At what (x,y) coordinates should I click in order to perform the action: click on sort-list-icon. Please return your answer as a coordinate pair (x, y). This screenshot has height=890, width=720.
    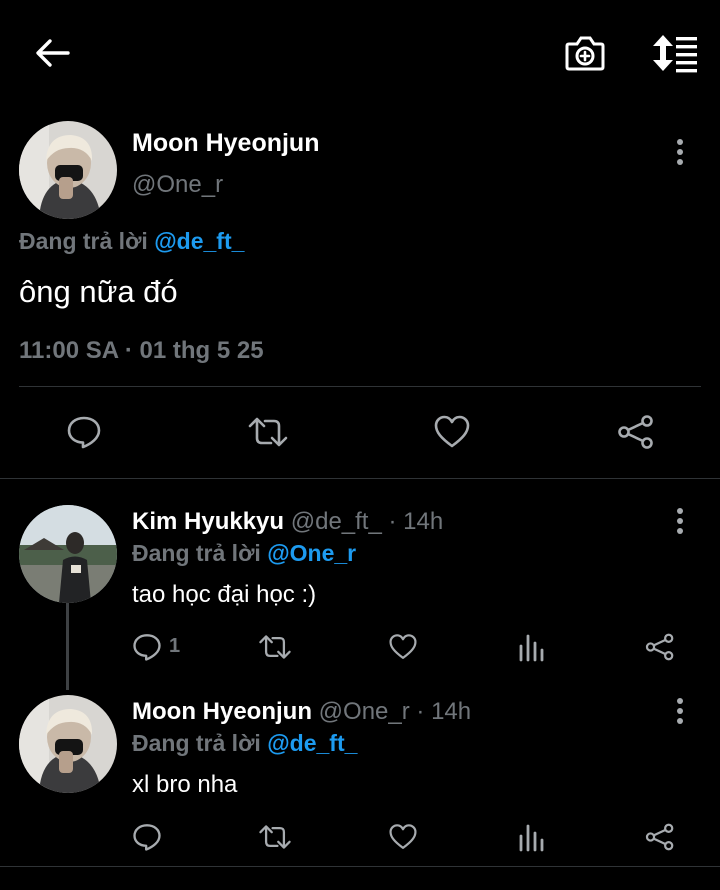
    Looking at the image, I should click on (675, 54).